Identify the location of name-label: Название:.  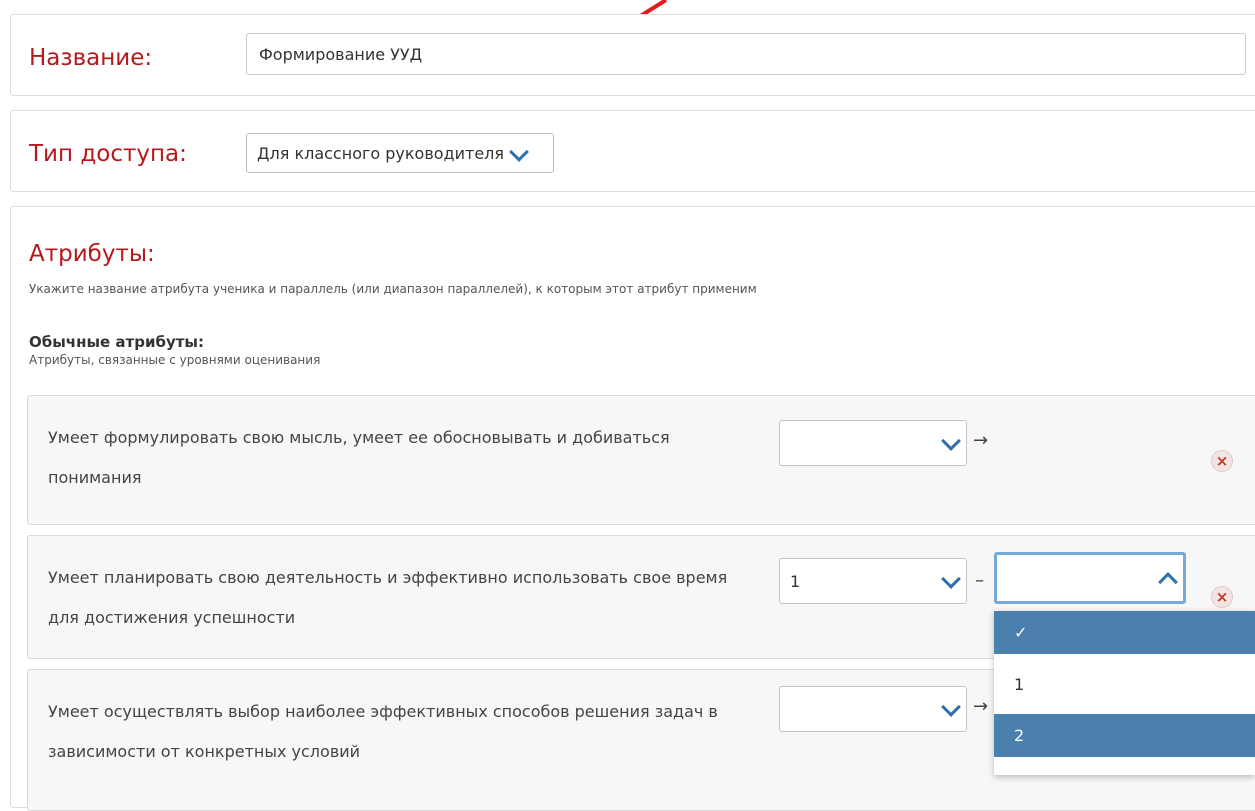
(91, 58).